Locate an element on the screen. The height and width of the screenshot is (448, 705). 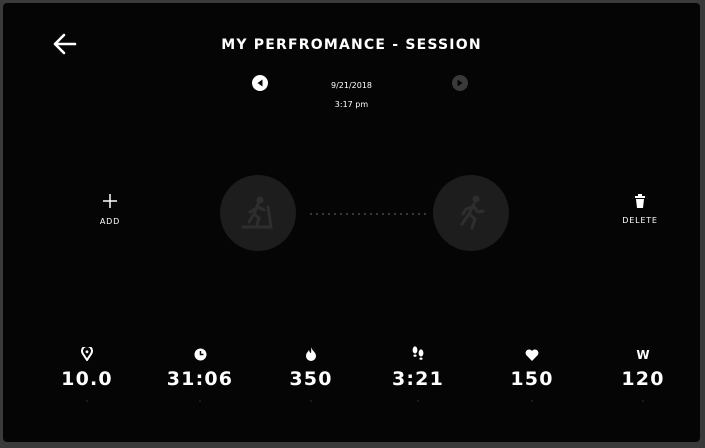
page-title: MY PERFROMANCE - SESSION is located at coordinates (351, 45).